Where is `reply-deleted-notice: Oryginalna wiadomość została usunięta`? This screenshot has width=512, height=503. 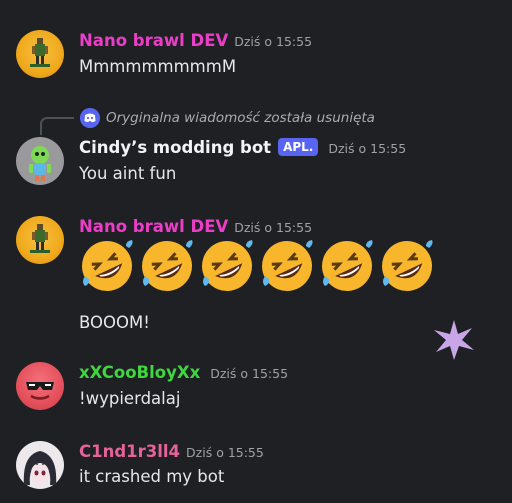
reply-deleted-notice: Oryginalna wiadomość została usunięta is located at coordinates (240, 118).